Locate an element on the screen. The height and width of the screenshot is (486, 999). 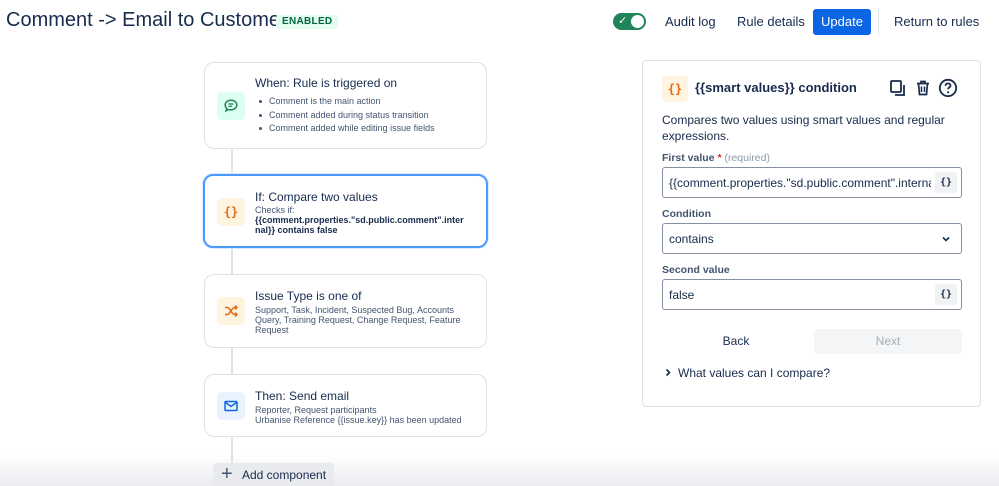
panel-title: {{smart values}} condition is located at coordinates (776, 87).